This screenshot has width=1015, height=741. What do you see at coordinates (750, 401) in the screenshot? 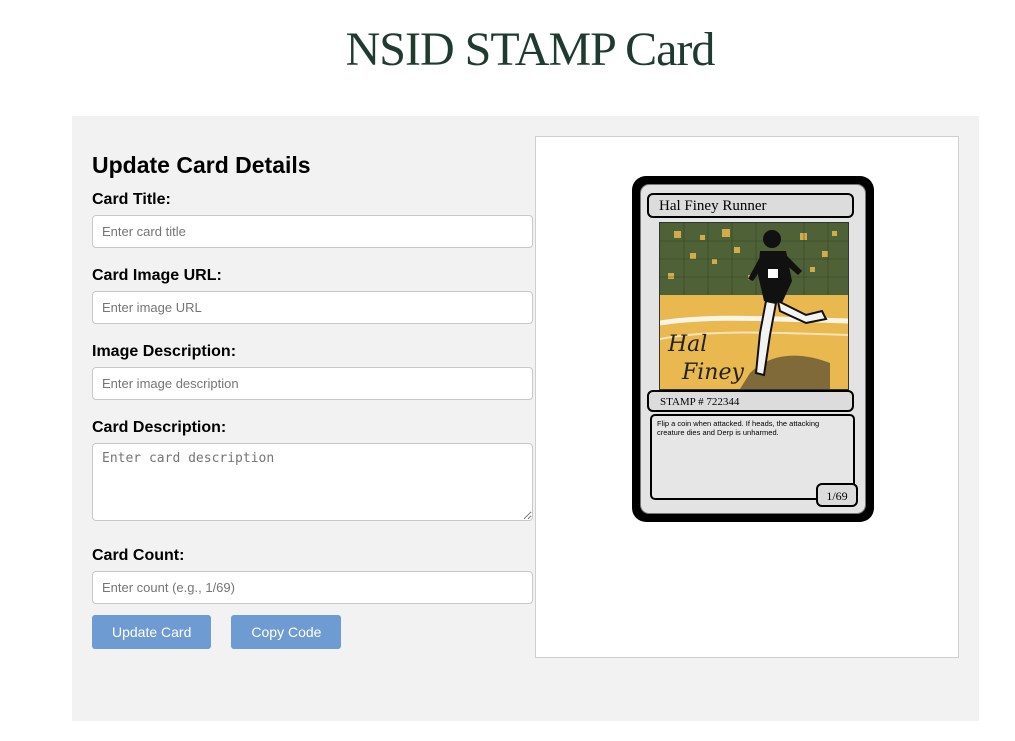
I see `card-stamp-number: STAMP # 722344` at bounding box center [750, 401].